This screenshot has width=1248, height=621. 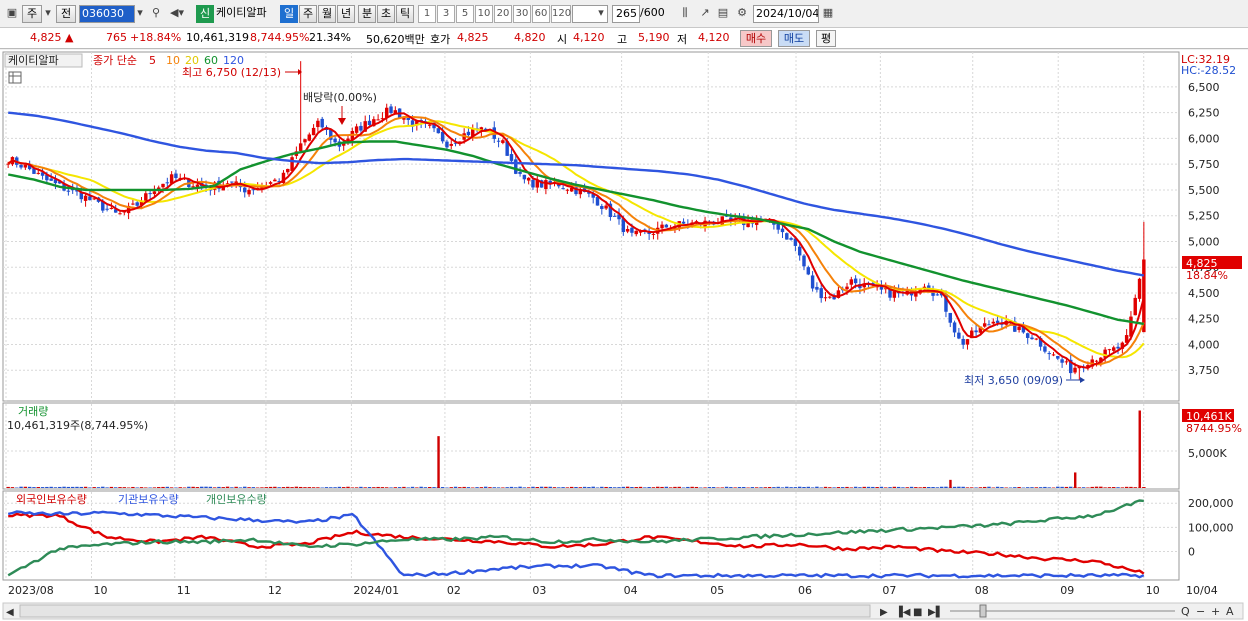 What do you see at coordinates (386, 14) in the screenshot?
I see `period-tab-second: 초` at bounding box center [386, 14].